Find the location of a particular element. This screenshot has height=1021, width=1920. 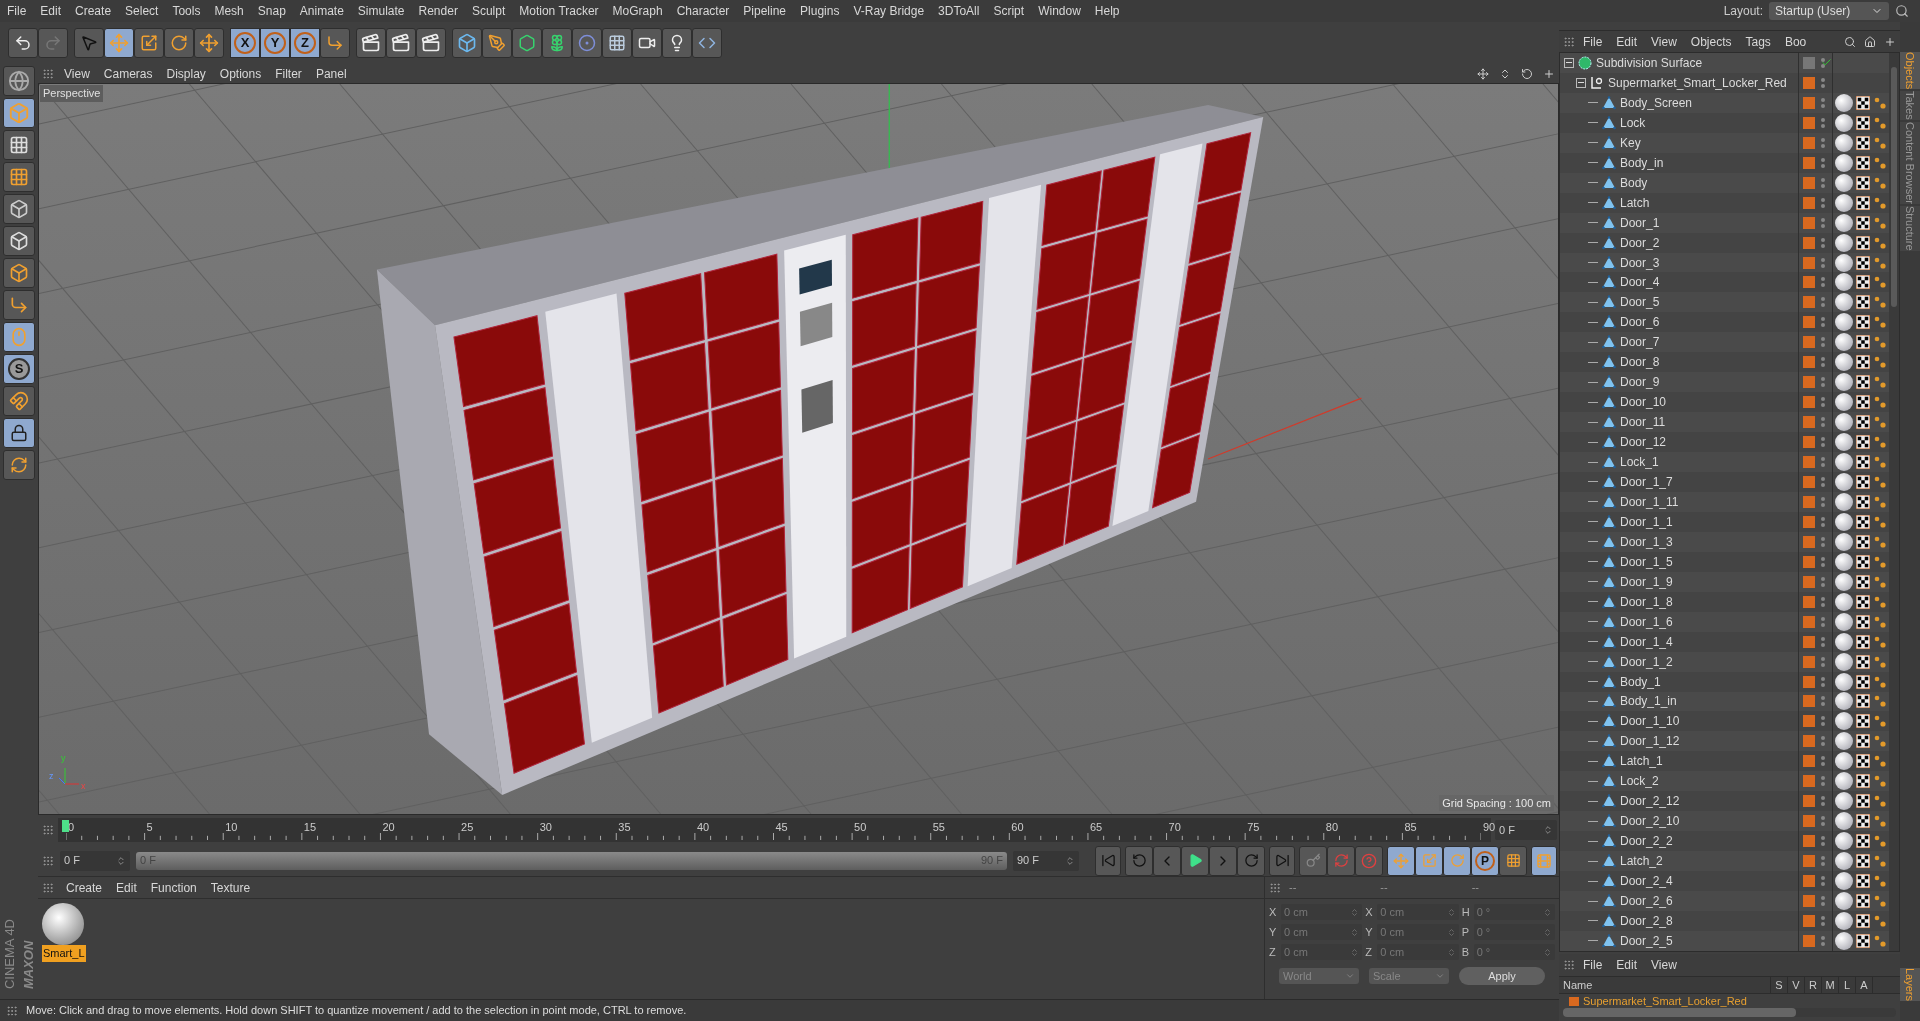

viewport-menu-item: Filter is located at coordinates (288, 73).